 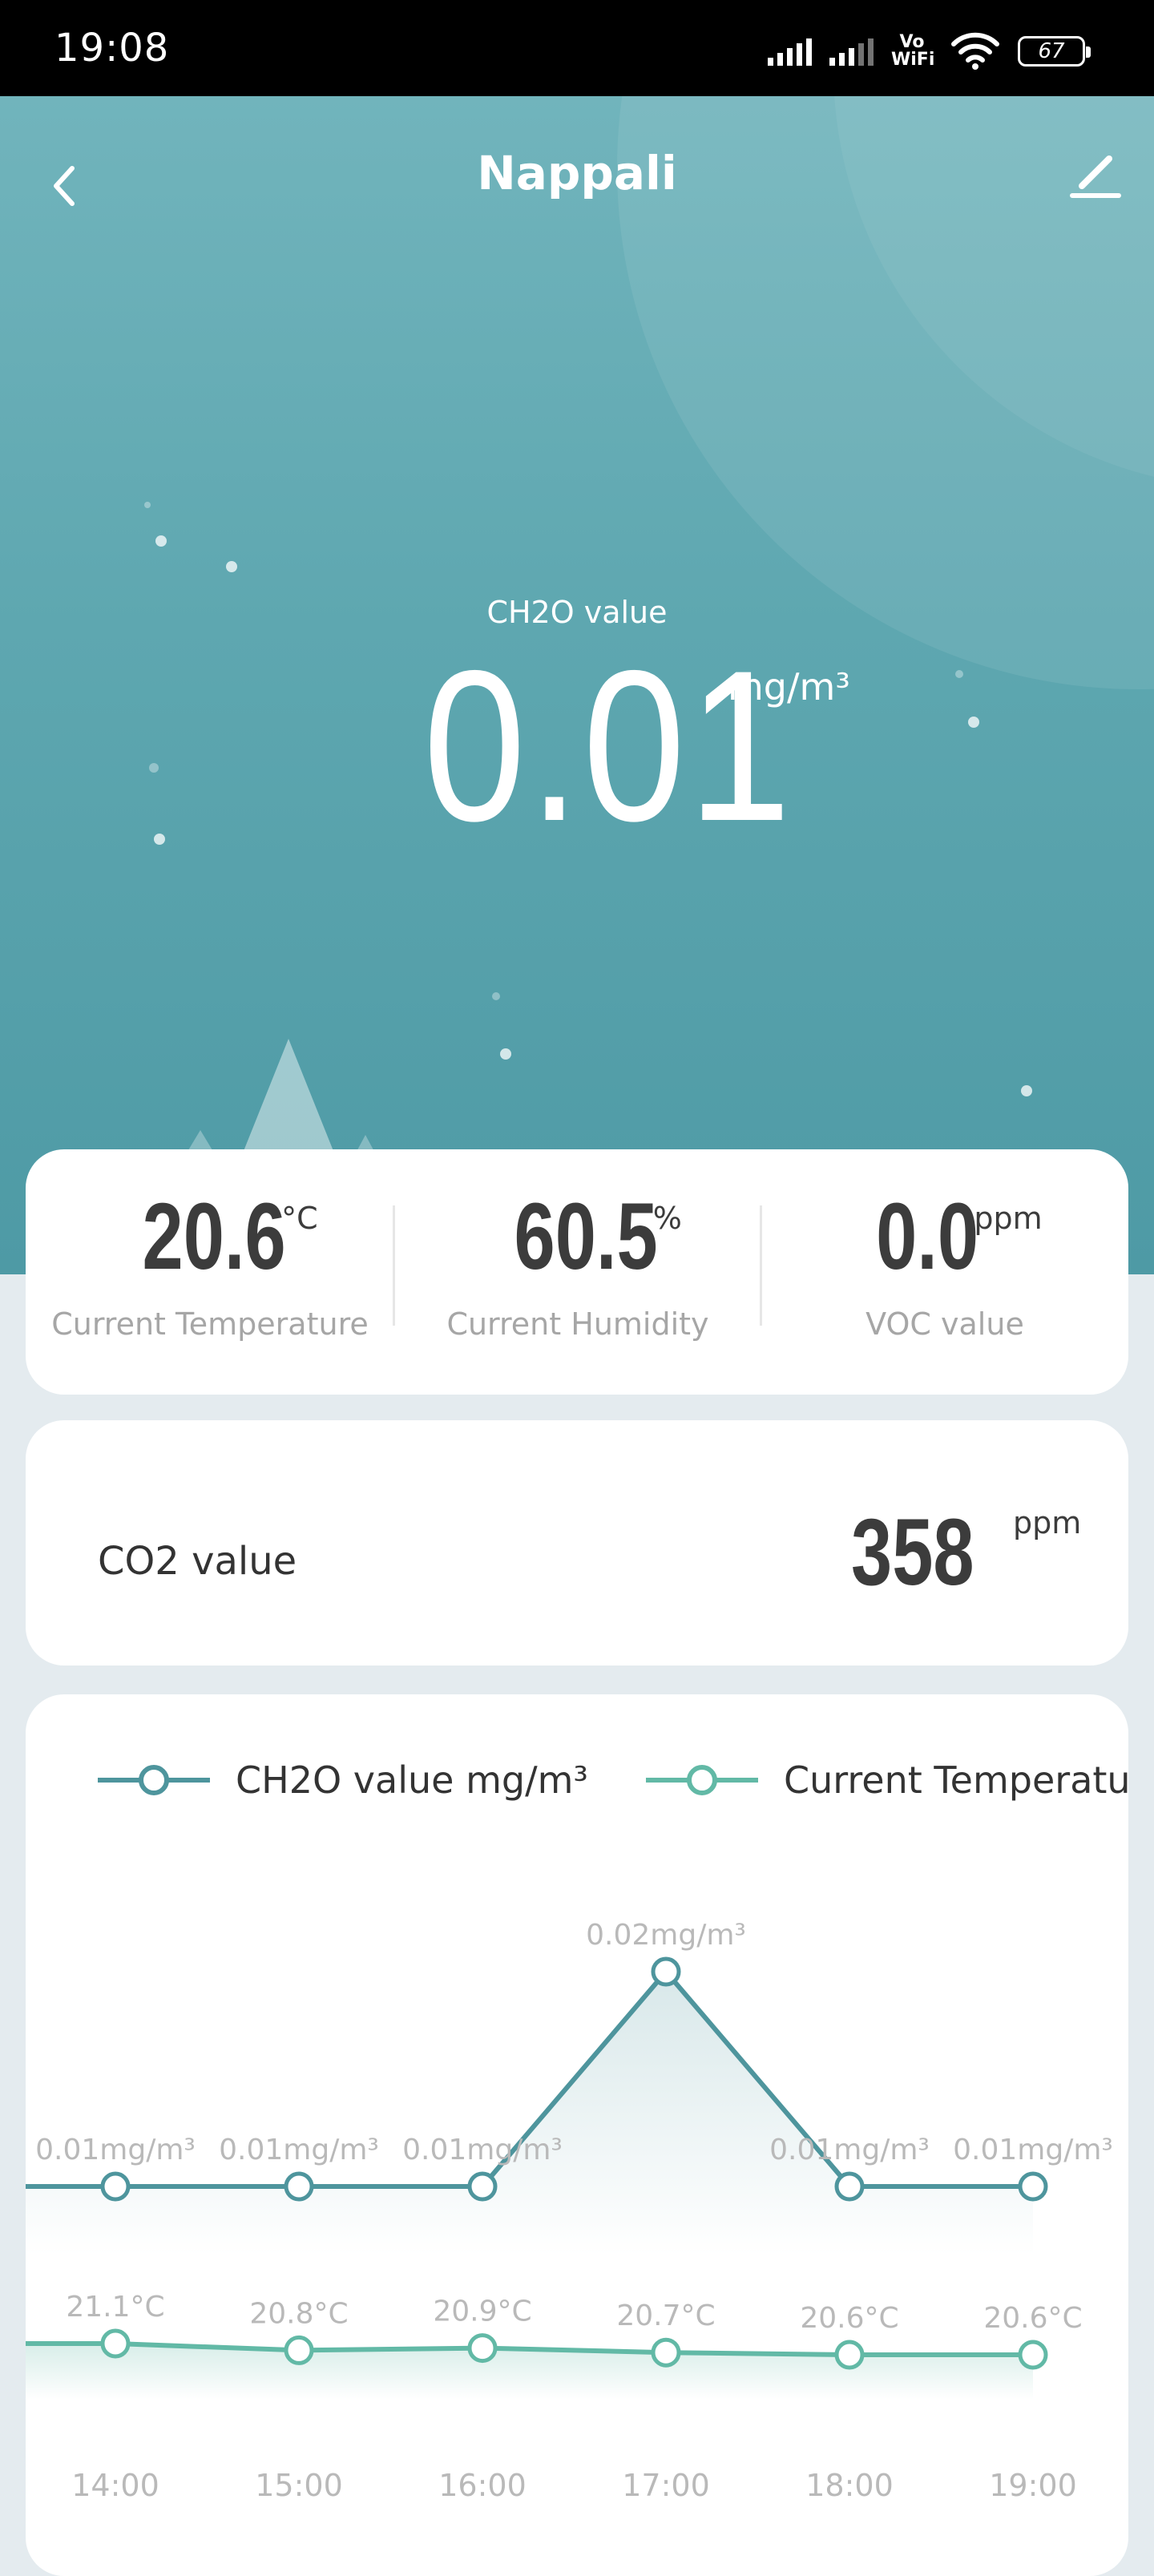 What do you see at coordinates (913, 51) in the screenshot?
I see `vowifi-icon: Vo WiFi` at bounding box center [913, 51].